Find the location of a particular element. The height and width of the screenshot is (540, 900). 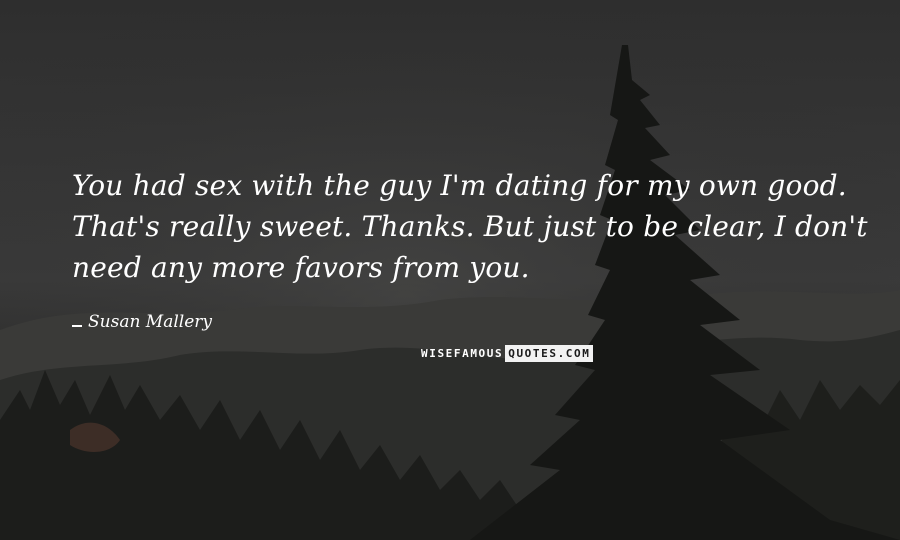

watermark-logo: WISEFAMOUS QUOTES.COM is located at coordinates (507, 353).